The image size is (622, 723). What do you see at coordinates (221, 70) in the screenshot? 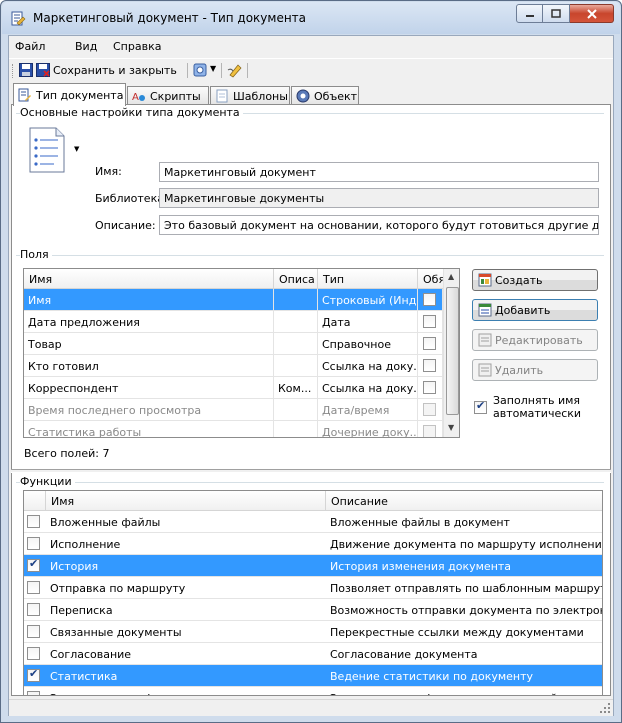
I see `toolbar-separator` at bounding box center [221, 70].